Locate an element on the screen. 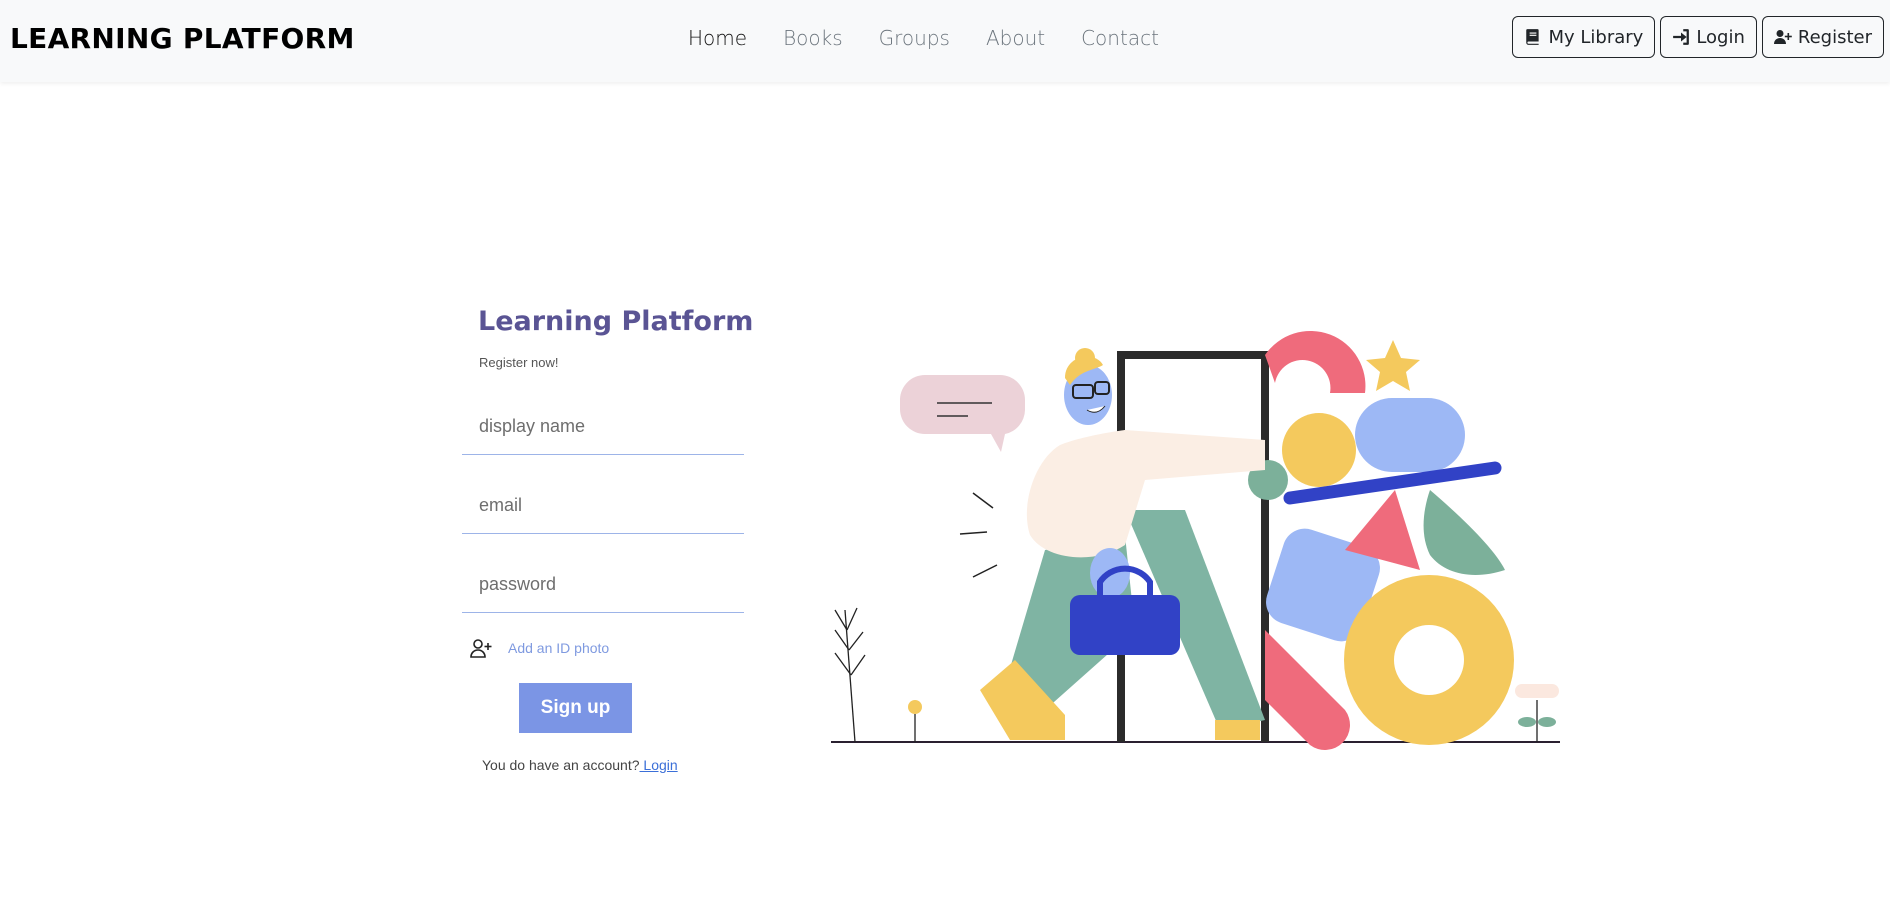  my-library-label: My Library is located at coordinates (1596, 37).